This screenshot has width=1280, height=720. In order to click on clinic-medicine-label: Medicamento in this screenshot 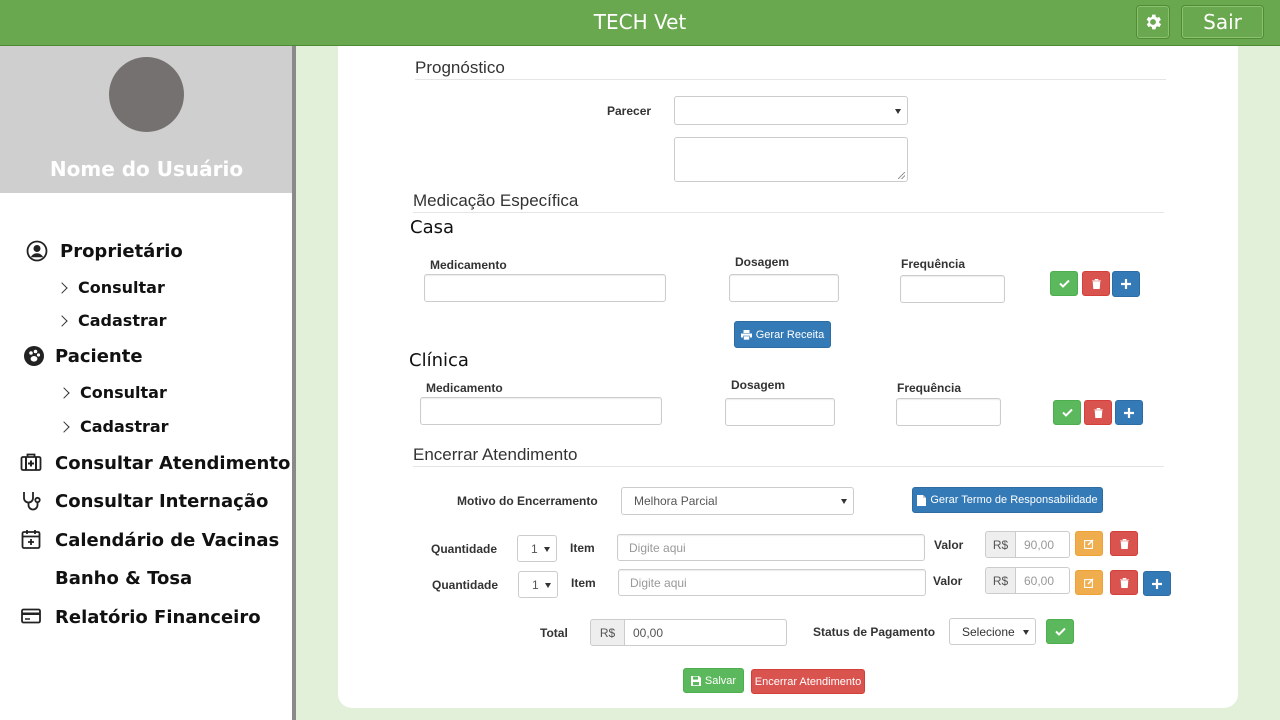, I will do `click(464, 388)`.